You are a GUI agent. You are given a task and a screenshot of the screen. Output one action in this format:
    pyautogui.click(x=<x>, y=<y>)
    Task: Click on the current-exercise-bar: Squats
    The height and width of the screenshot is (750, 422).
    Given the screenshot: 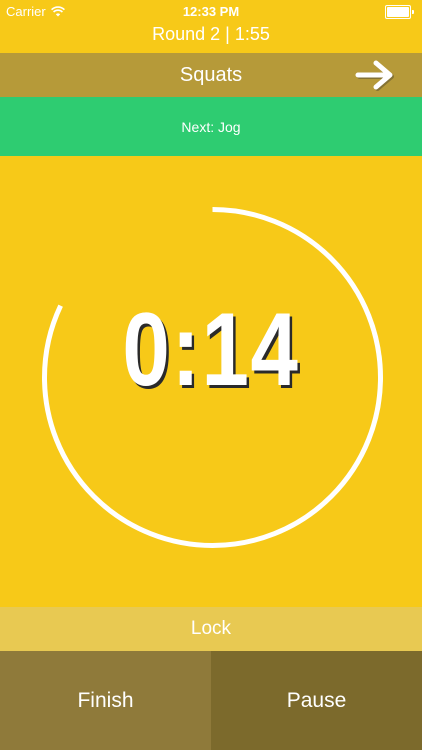 What is the action you would take?
    pyautogui.click(x=211, y=75)
    